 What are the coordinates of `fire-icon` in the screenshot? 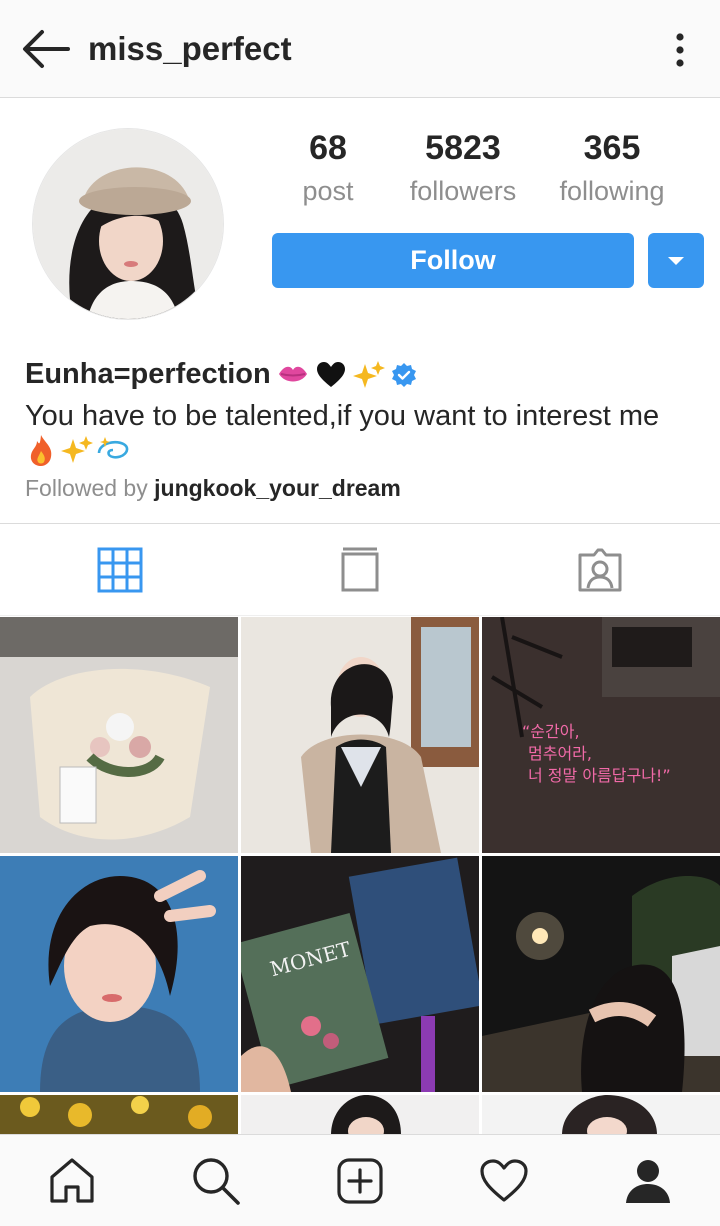 It's located at (41, 450).